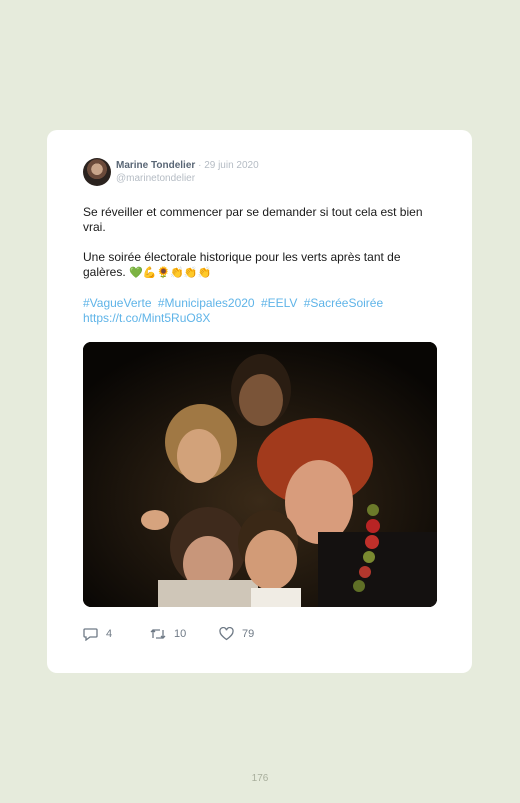 The width and height of the screenshot is (520, 803). What do you see at coordinates (180, 634) in the screenshot?
I see `retweet-count: 10` at bounding box center [180, 634].